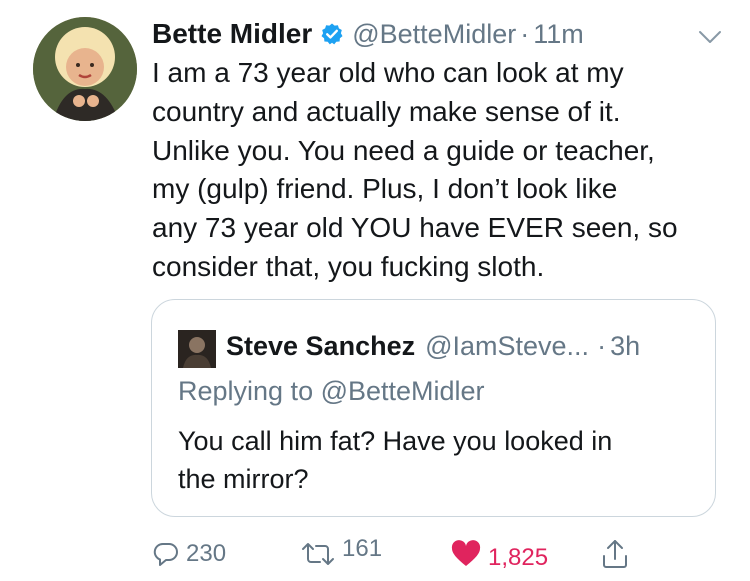 This screenshot has width=750, height=581. I want to click on quoted-timestamp: 3h, so click(625, 345).